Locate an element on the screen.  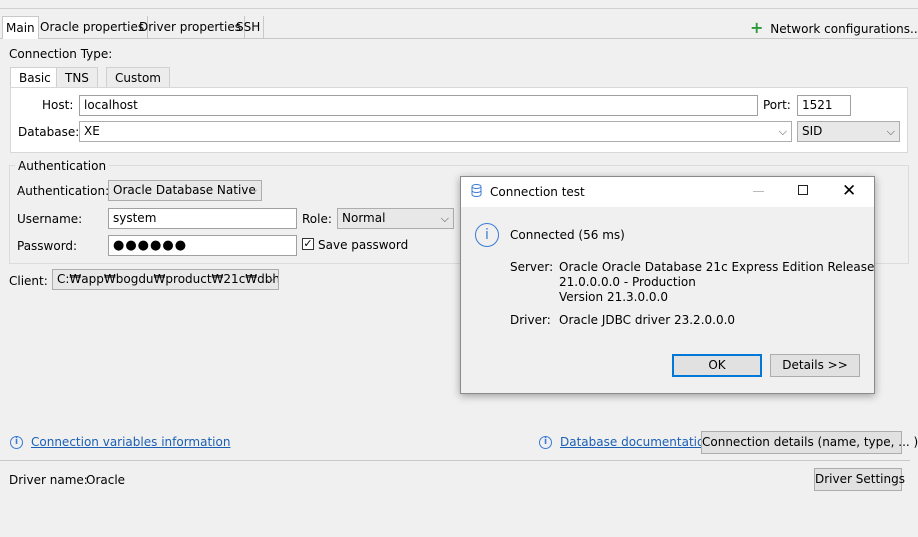
port-label: Port: is located at coordinates (777, 105).